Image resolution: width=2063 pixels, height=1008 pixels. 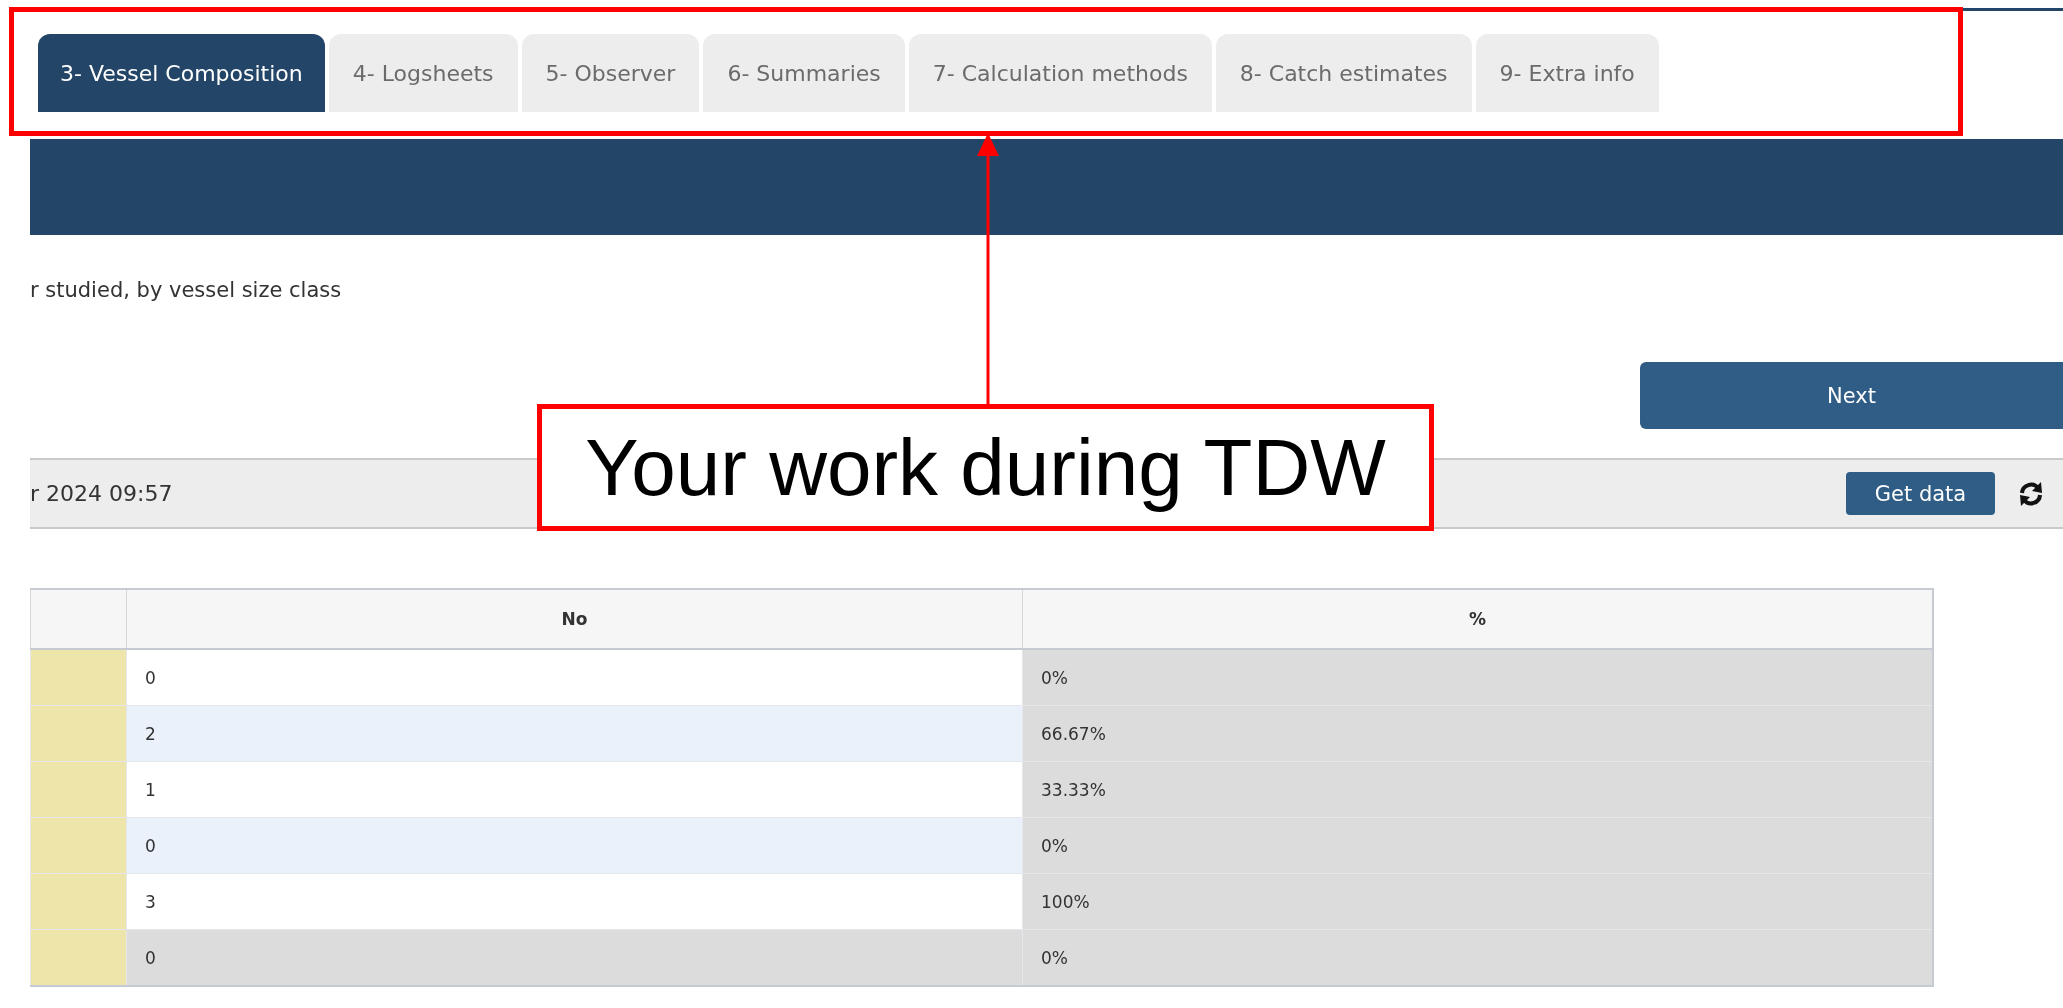 What do you see at coordinates (610, 73) in the screenshot?
I see `tab: 5- Observer` at bounding box center [610, 73].